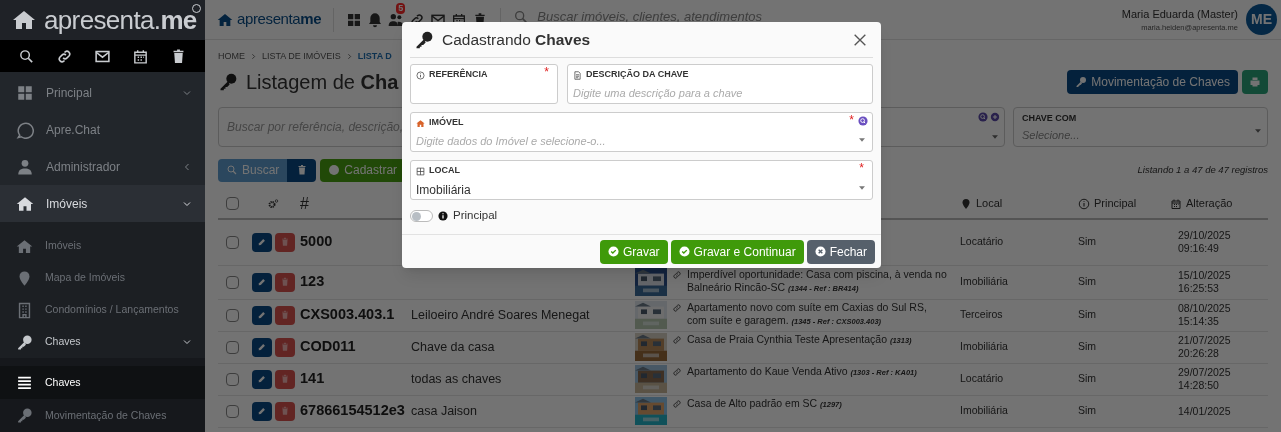  Describe the element at coordinates (232, 203) in the screenshot. I see `select-all-checkbox` at that location.